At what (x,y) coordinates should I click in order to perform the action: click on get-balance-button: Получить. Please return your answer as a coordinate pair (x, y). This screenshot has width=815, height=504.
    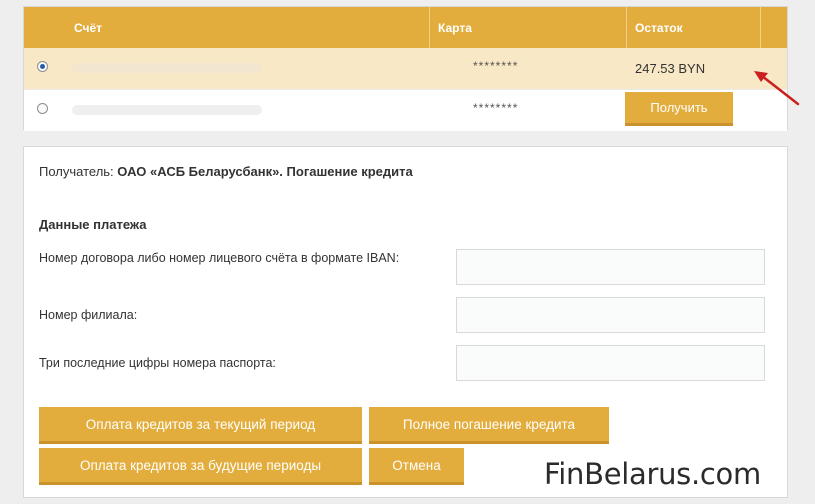
    Looking at the image, I should click on (679, 109).